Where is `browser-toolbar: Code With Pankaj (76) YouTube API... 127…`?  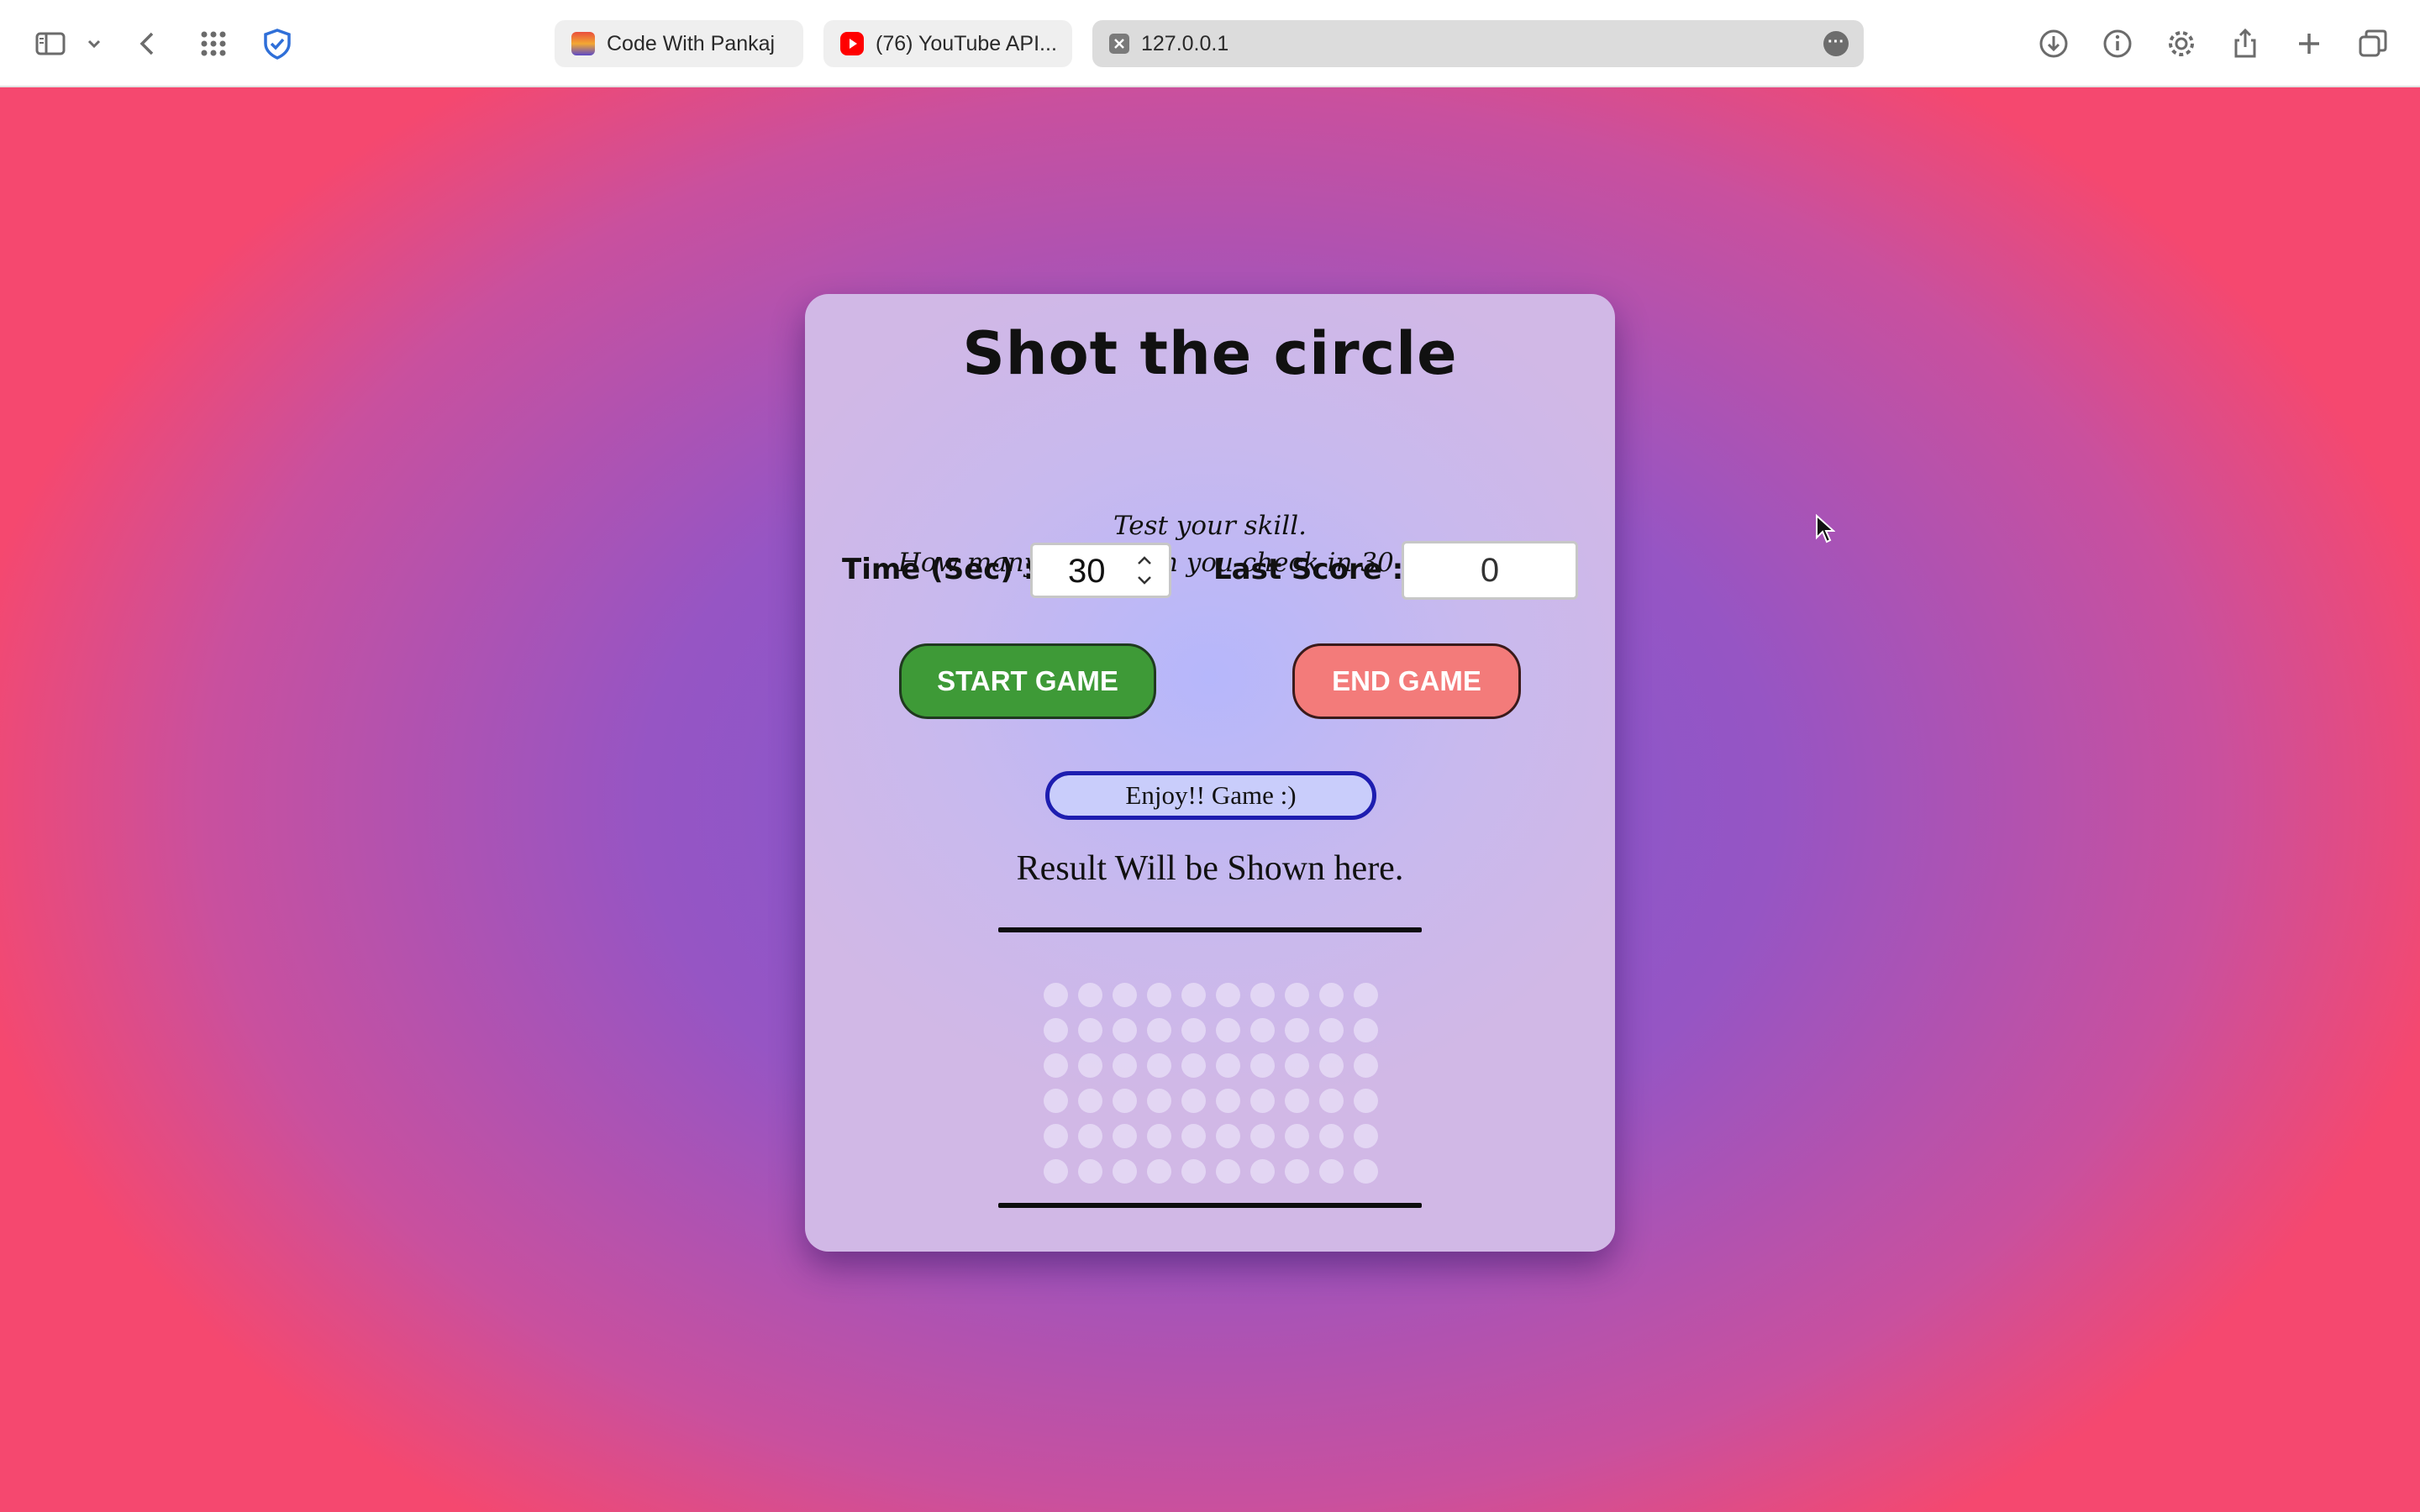
browser-toolbar: Code With Pankaj (76) YouTube API... 127… is located at coordinates (1210, 43).